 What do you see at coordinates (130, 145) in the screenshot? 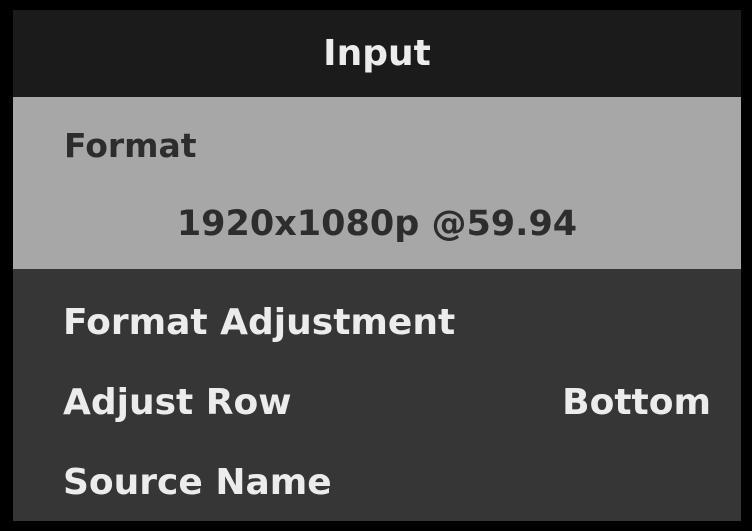
I see `menu-item-format-label: Format` at bounding box center [130, 145].